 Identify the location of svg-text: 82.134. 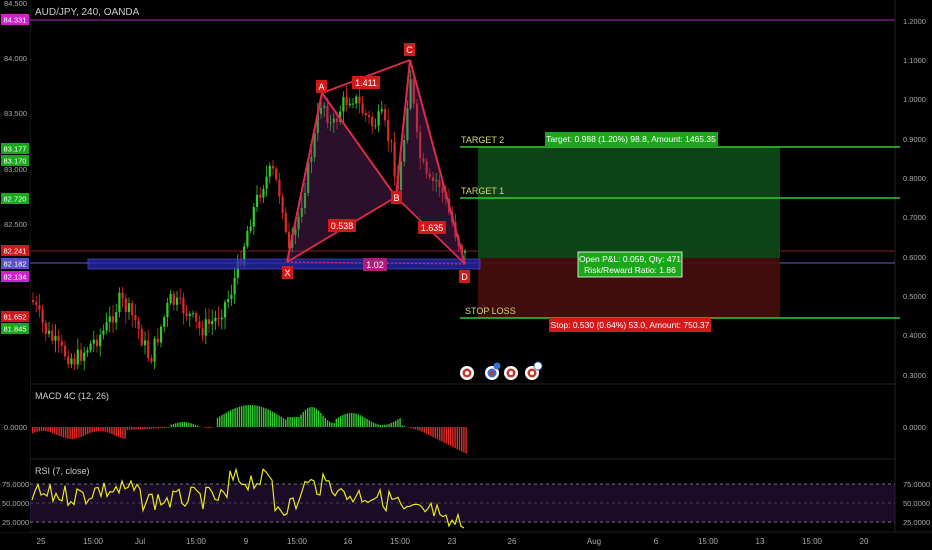
(15, 277).